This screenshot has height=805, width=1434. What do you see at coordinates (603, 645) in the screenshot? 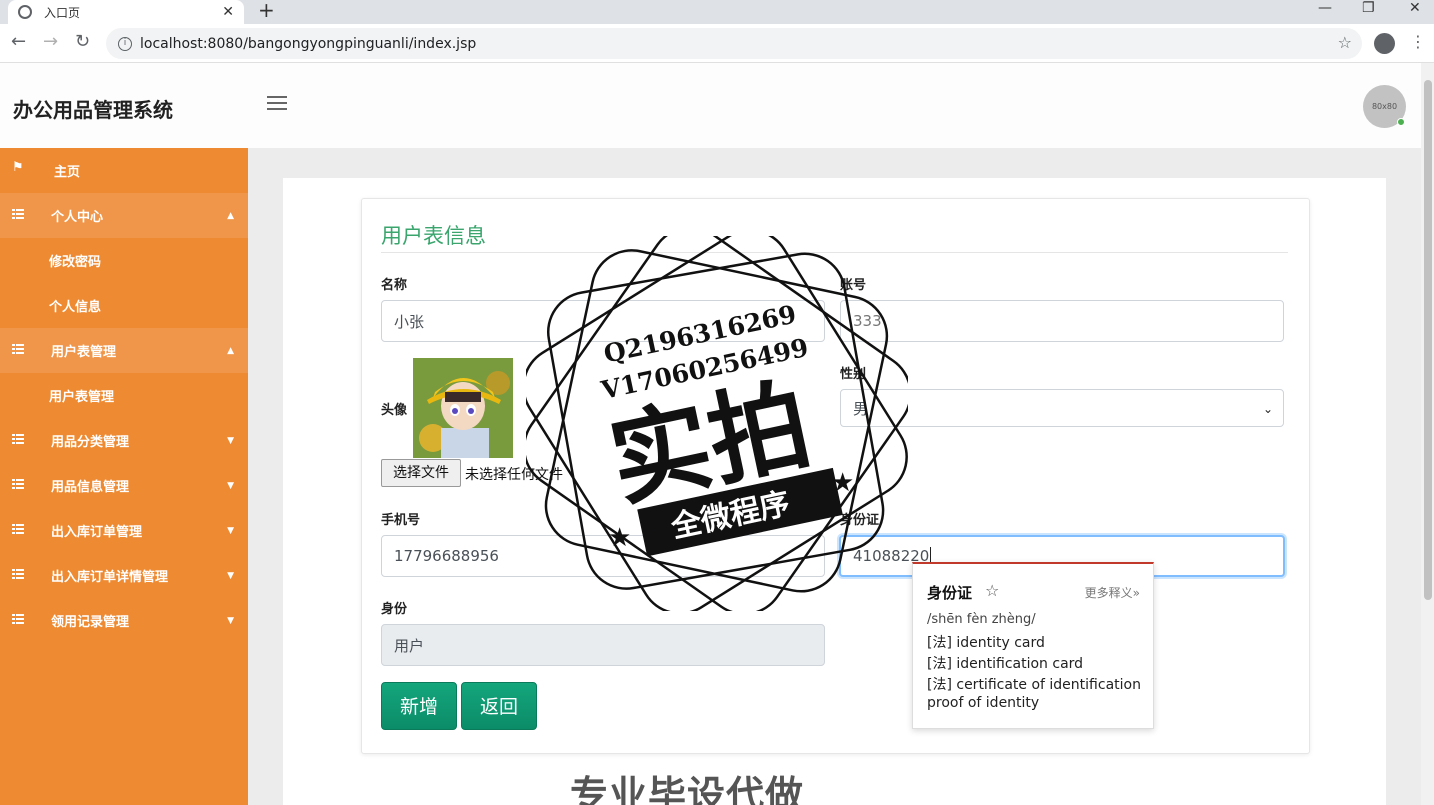
I see `role-input: 用户` at bounding box center [603, 645].